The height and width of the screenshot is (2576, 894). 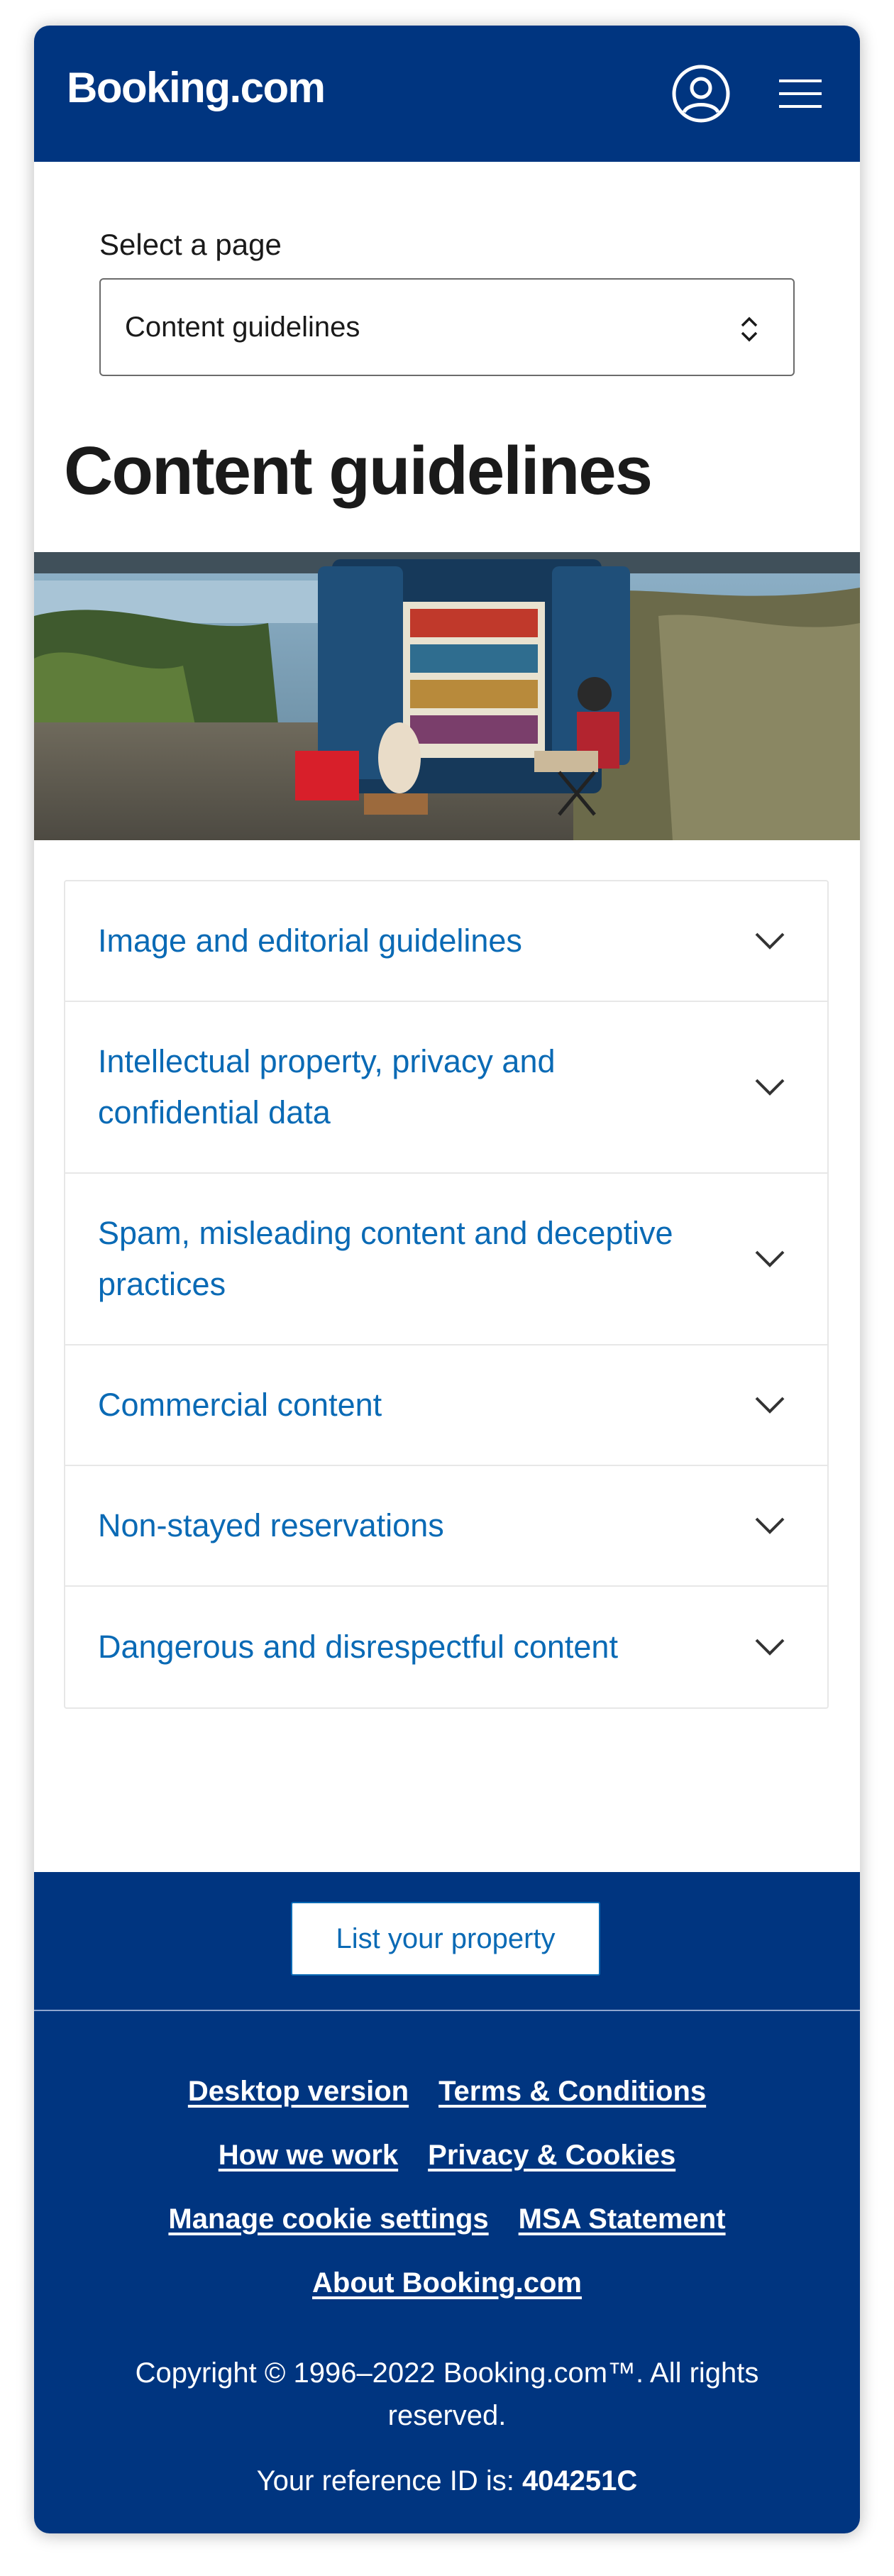 I want to click on hero-photo-icon, so click(x=447, y=696).